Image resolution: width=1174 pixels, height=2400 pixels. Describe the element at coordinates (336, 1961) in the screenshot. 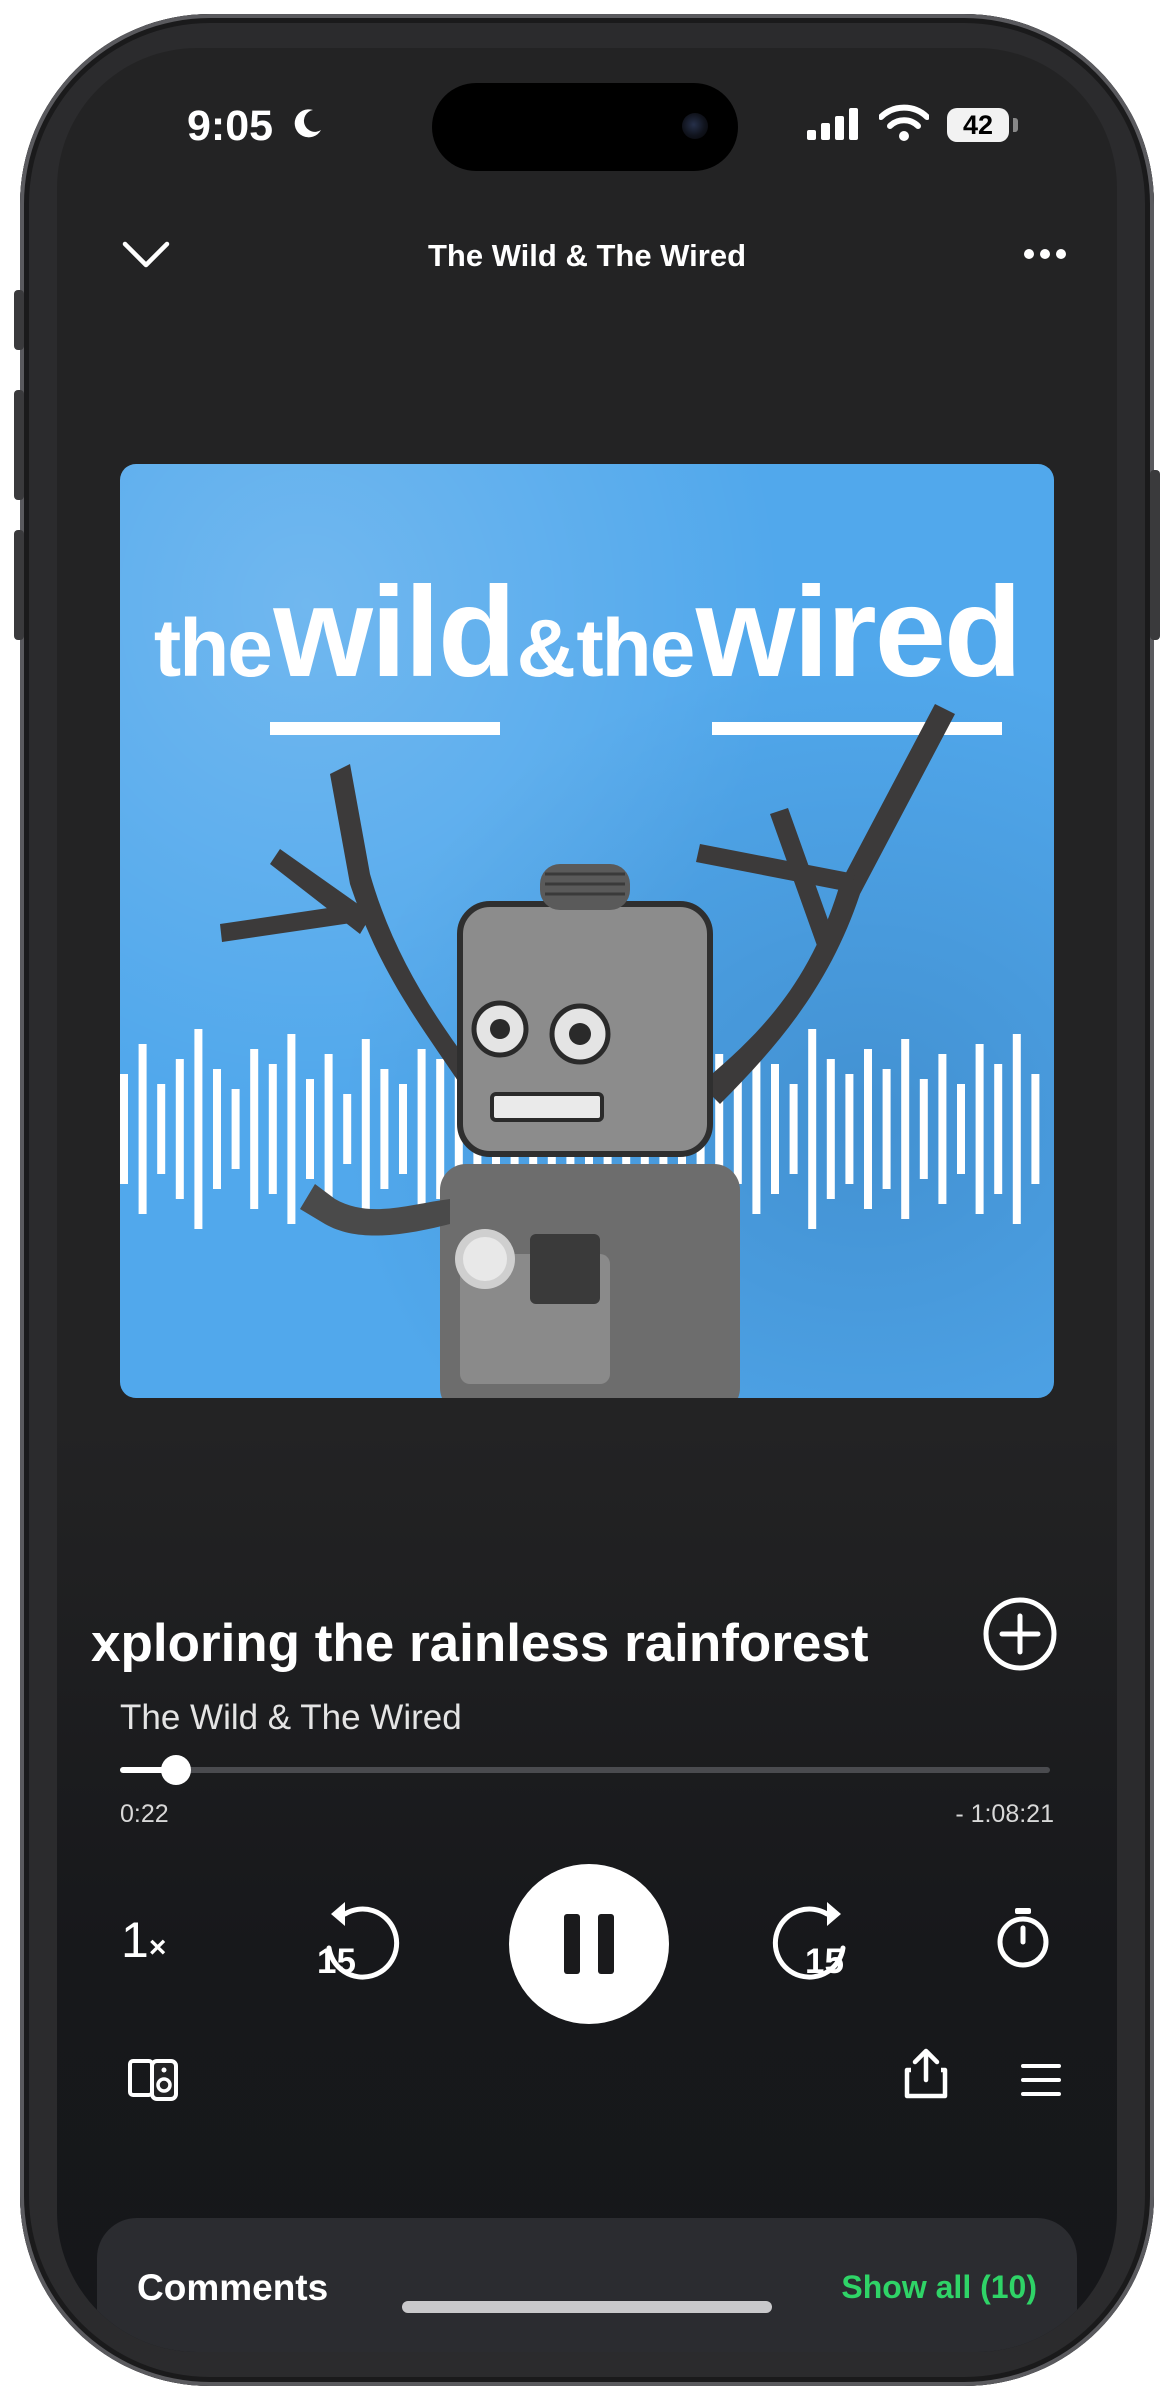

I see `skip-back-seconds: 15` at that location.